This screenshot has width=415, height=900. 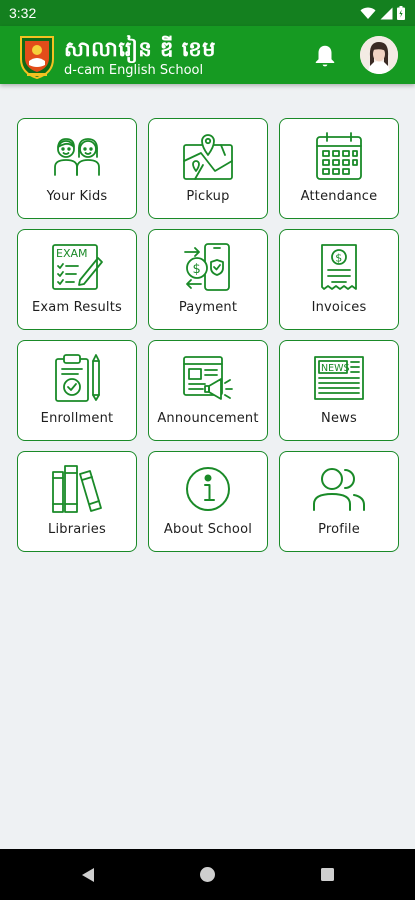 What do you see at coordinates (72, 253) in the screenshot?
I see `exam-icon-text: EXAM` at bounding box center [72, 253].